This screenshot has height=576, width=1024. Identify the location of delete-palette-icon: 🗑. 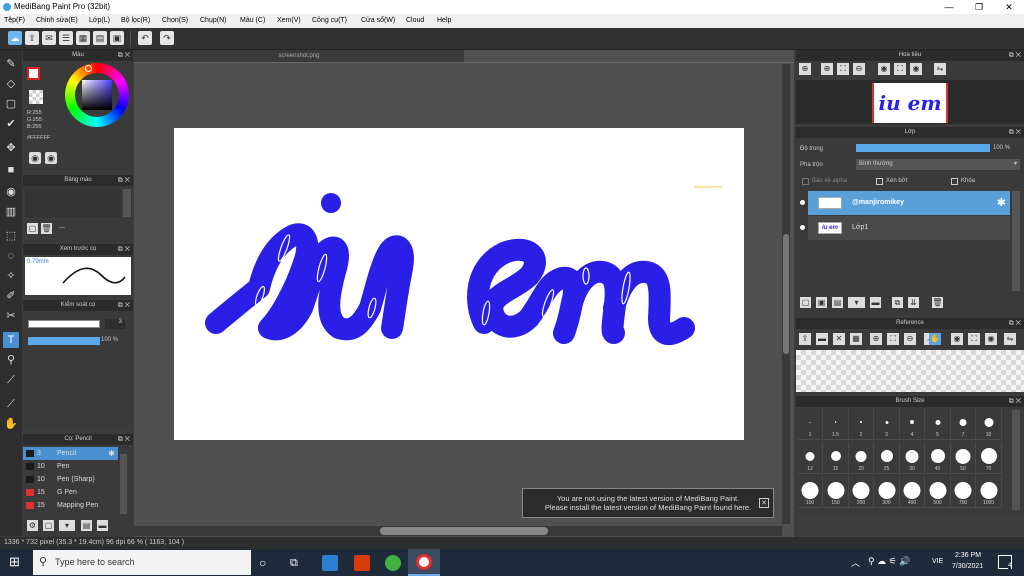
(46, 228).